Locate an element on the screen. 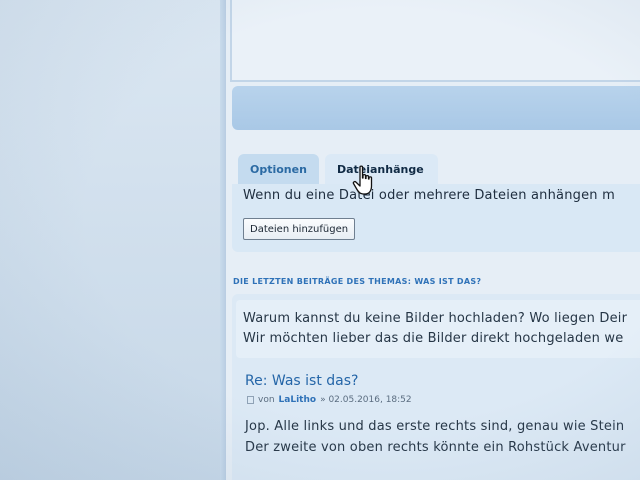  message-editor is located at coordinates (435, 41).